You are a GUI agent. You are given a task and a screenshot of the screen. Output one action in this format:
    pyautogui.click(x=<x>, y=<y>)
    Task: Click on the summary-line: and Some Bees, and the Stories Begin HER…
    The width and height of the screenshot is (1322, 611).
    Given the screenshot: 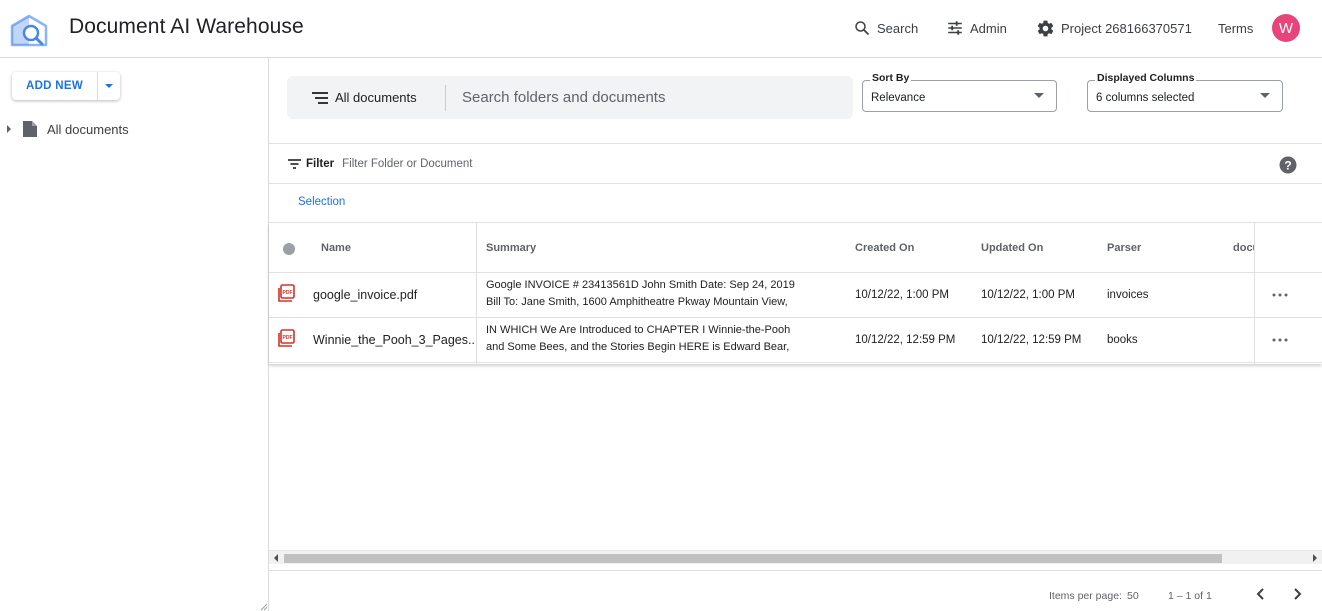 What is the action you would take?
    pyautogui.click(x=638, y=347)
    